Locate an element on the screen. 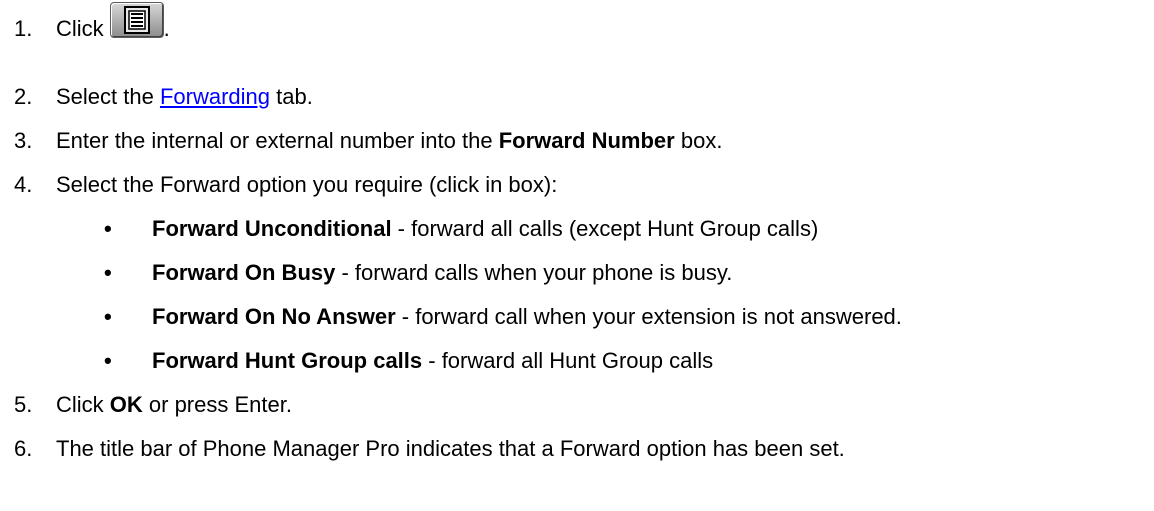  directory-list-icon is located at coordinates (136, 20).